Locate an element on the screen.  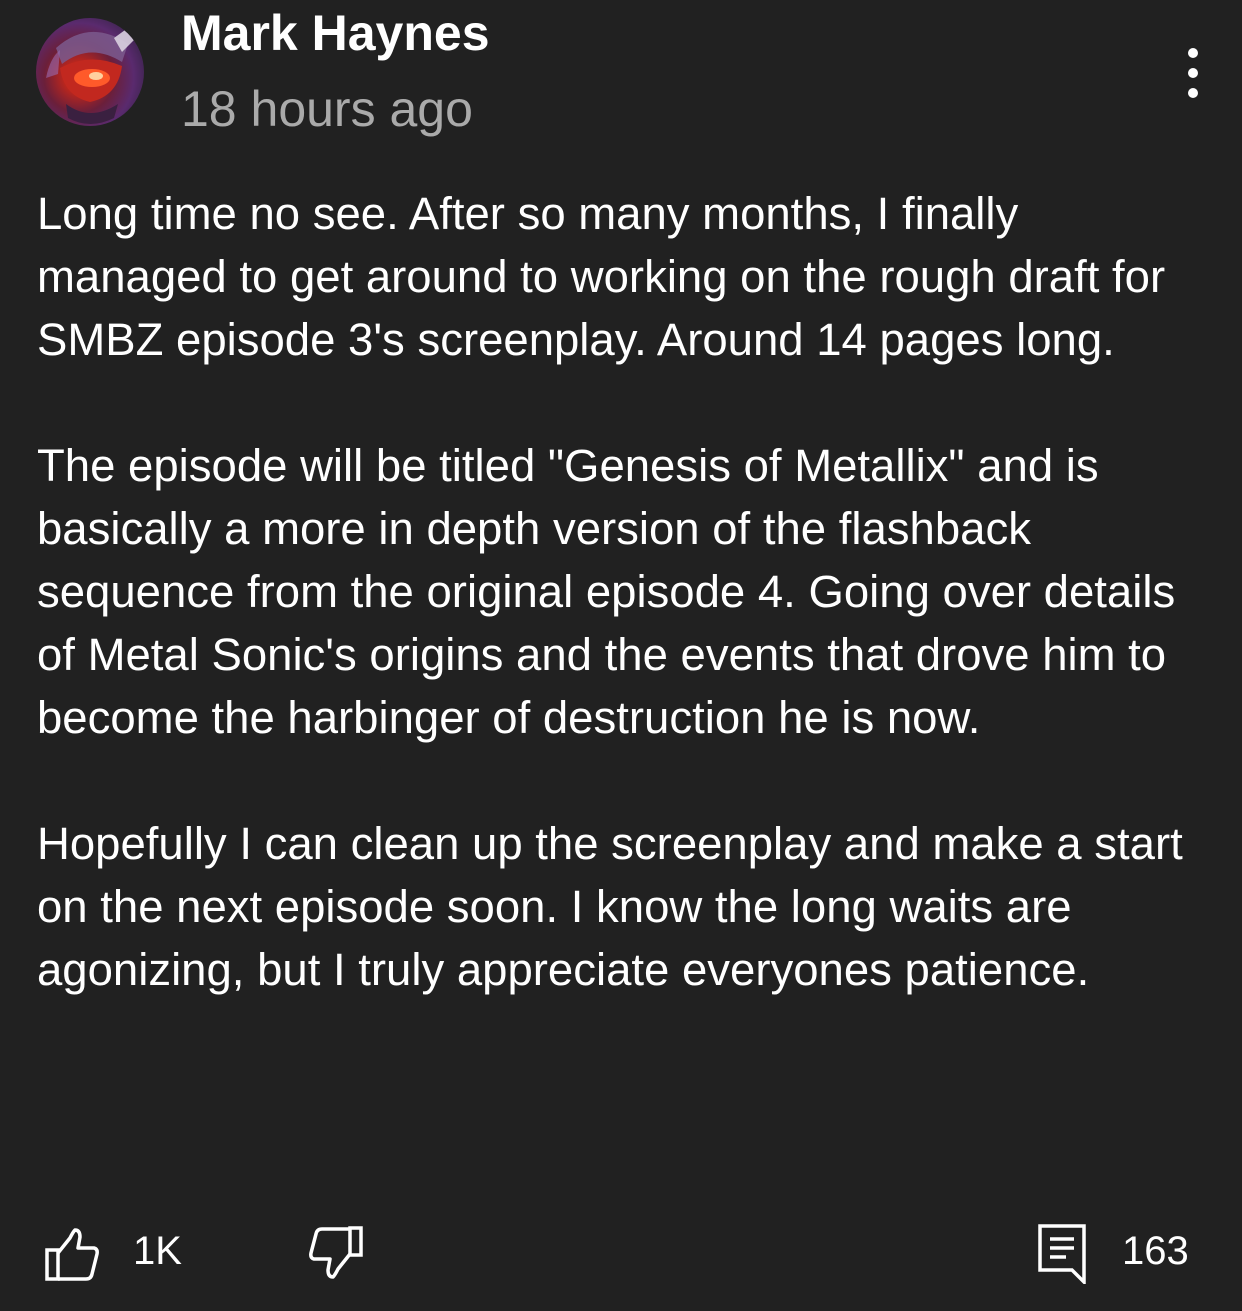
more-options-button is located at coordinates (1193, 73).